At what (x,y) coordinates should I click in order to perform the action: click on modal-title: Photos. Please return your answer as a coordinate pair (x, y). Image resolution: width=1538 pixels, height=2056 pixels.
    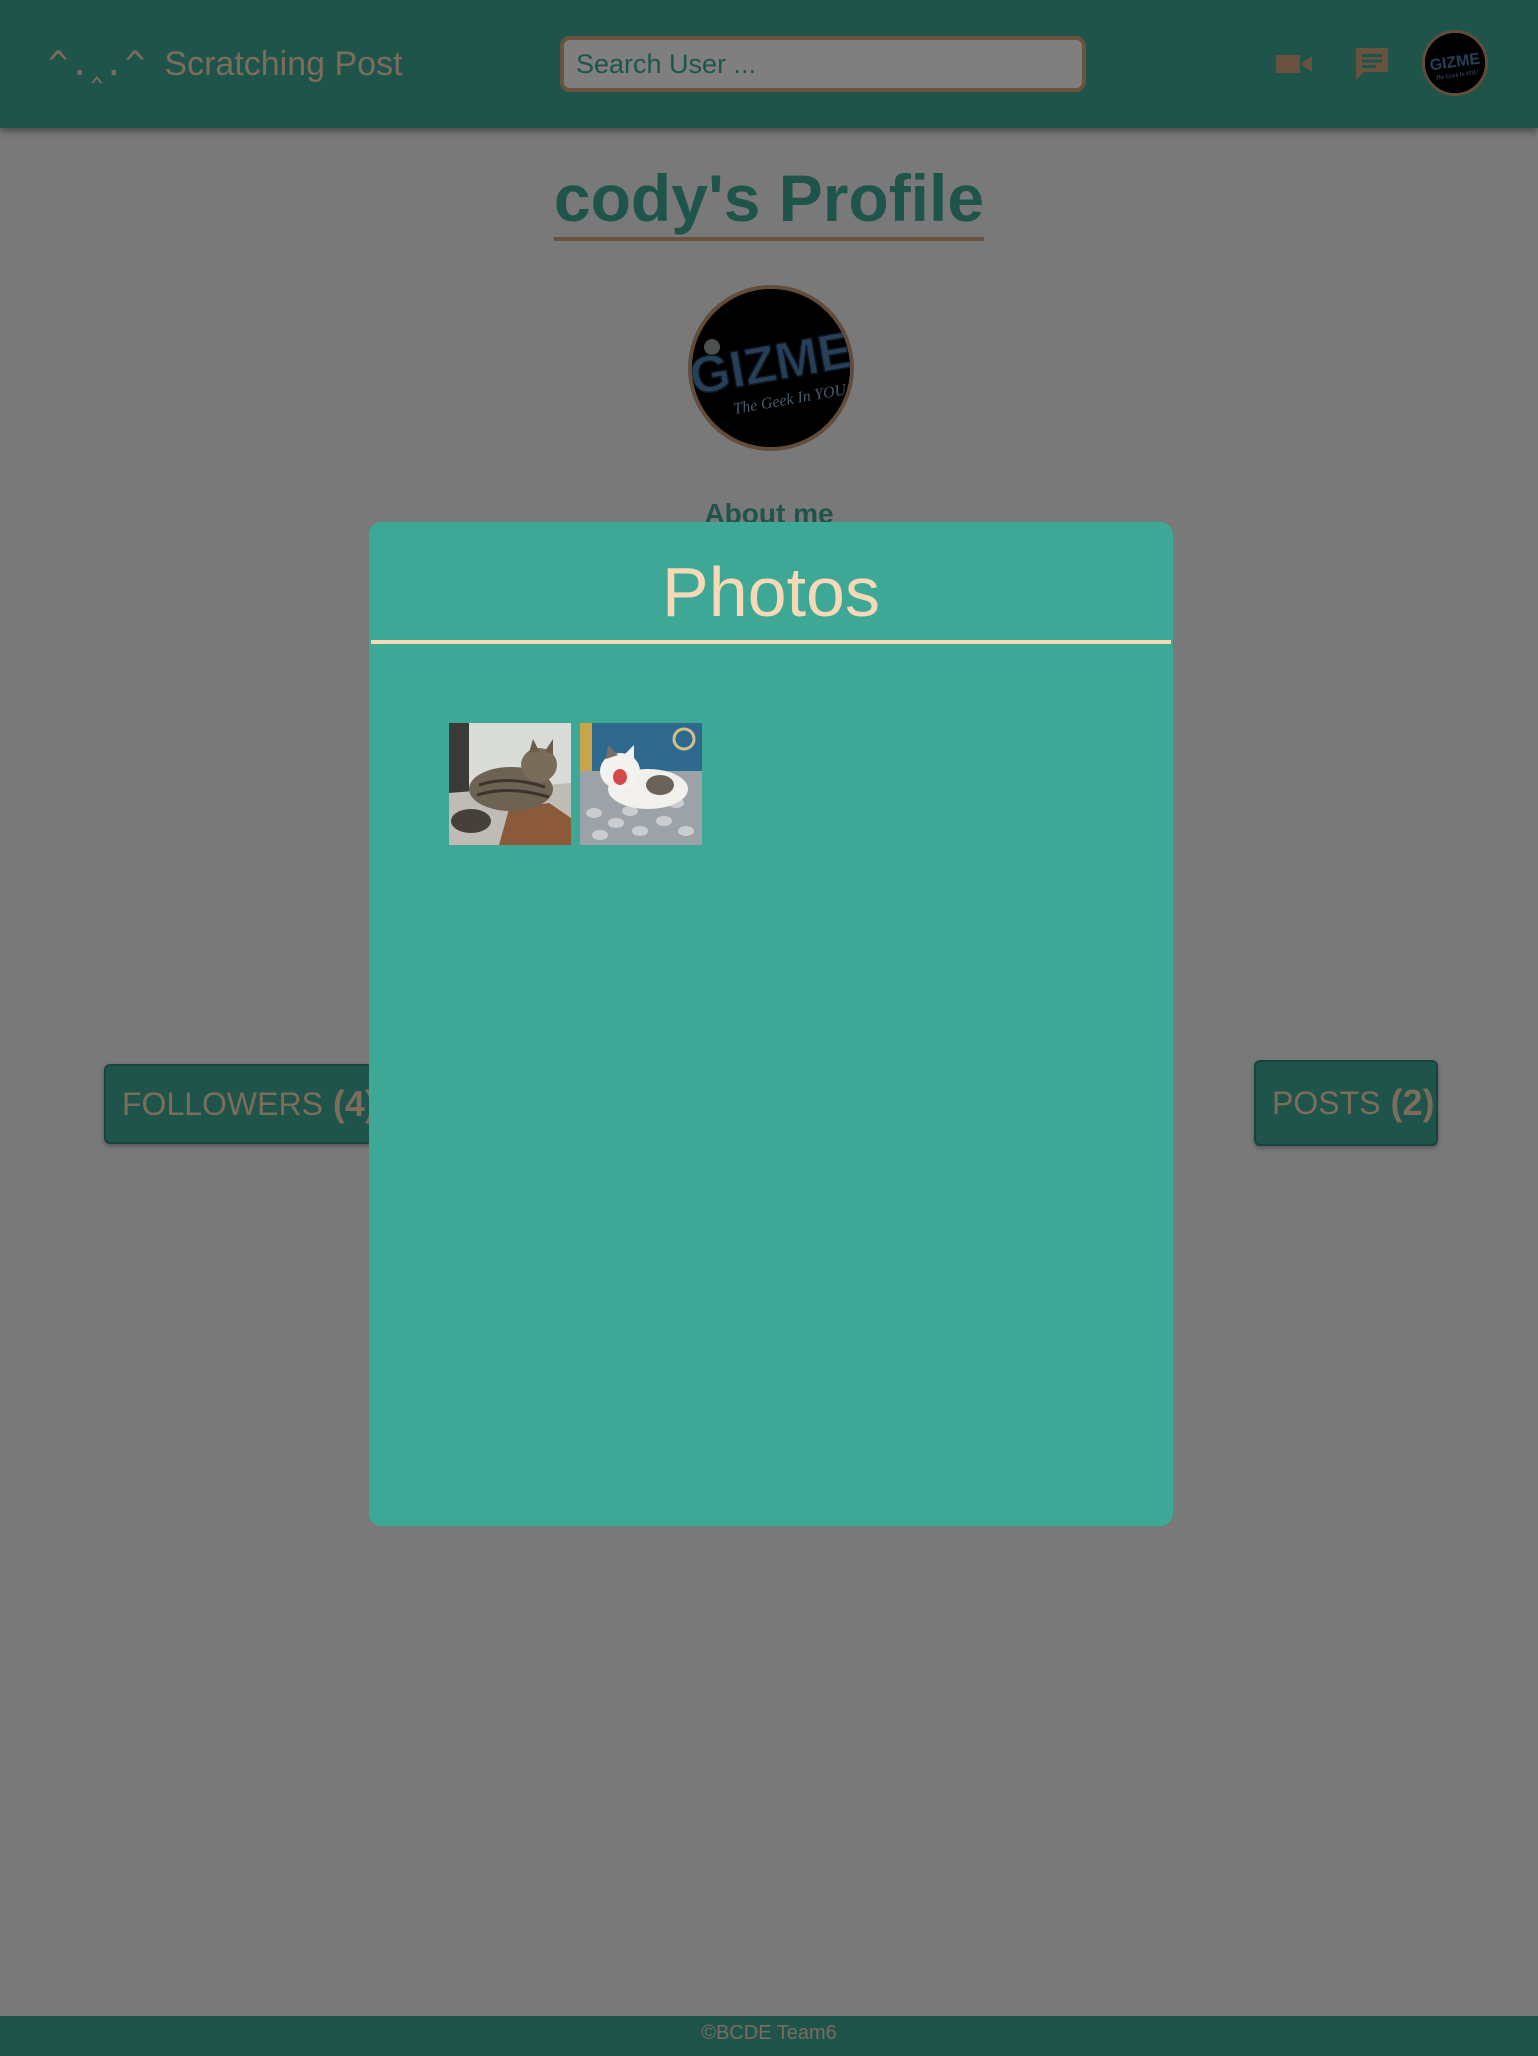
    Looking at the image, I should click on (771, 592).